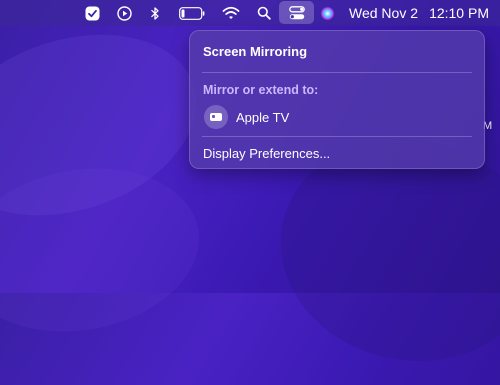 The height and width of the screenshot is (385, 500). Describe the element at coordinates (327, 13) in the screenshot. I see `siri-icon` at that location.